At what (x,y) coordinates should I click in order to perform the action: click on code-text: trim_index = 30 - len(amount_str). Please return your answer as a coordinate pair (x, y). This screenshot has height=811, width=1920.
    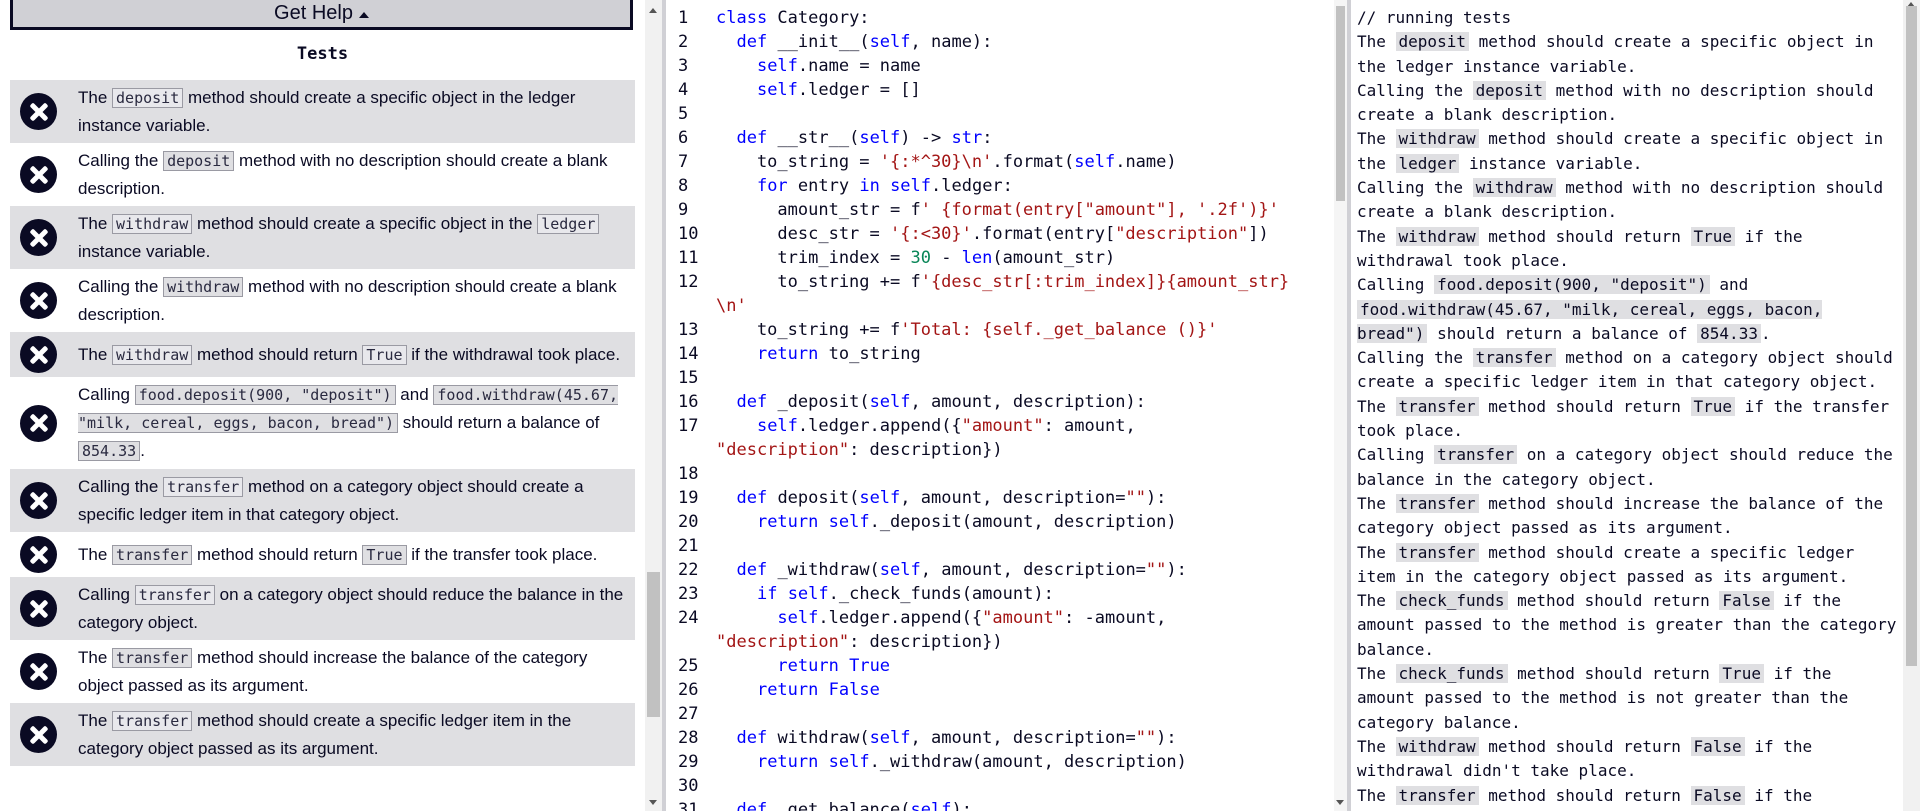
    Looking at the image, I should click on (915, 258).